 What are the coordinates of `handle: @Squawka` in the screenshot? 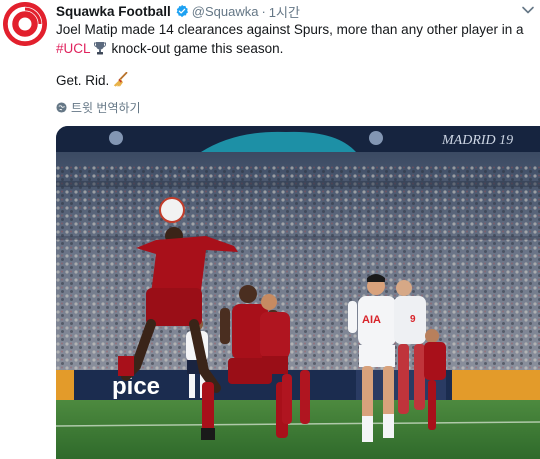 It's located at (225, 11).